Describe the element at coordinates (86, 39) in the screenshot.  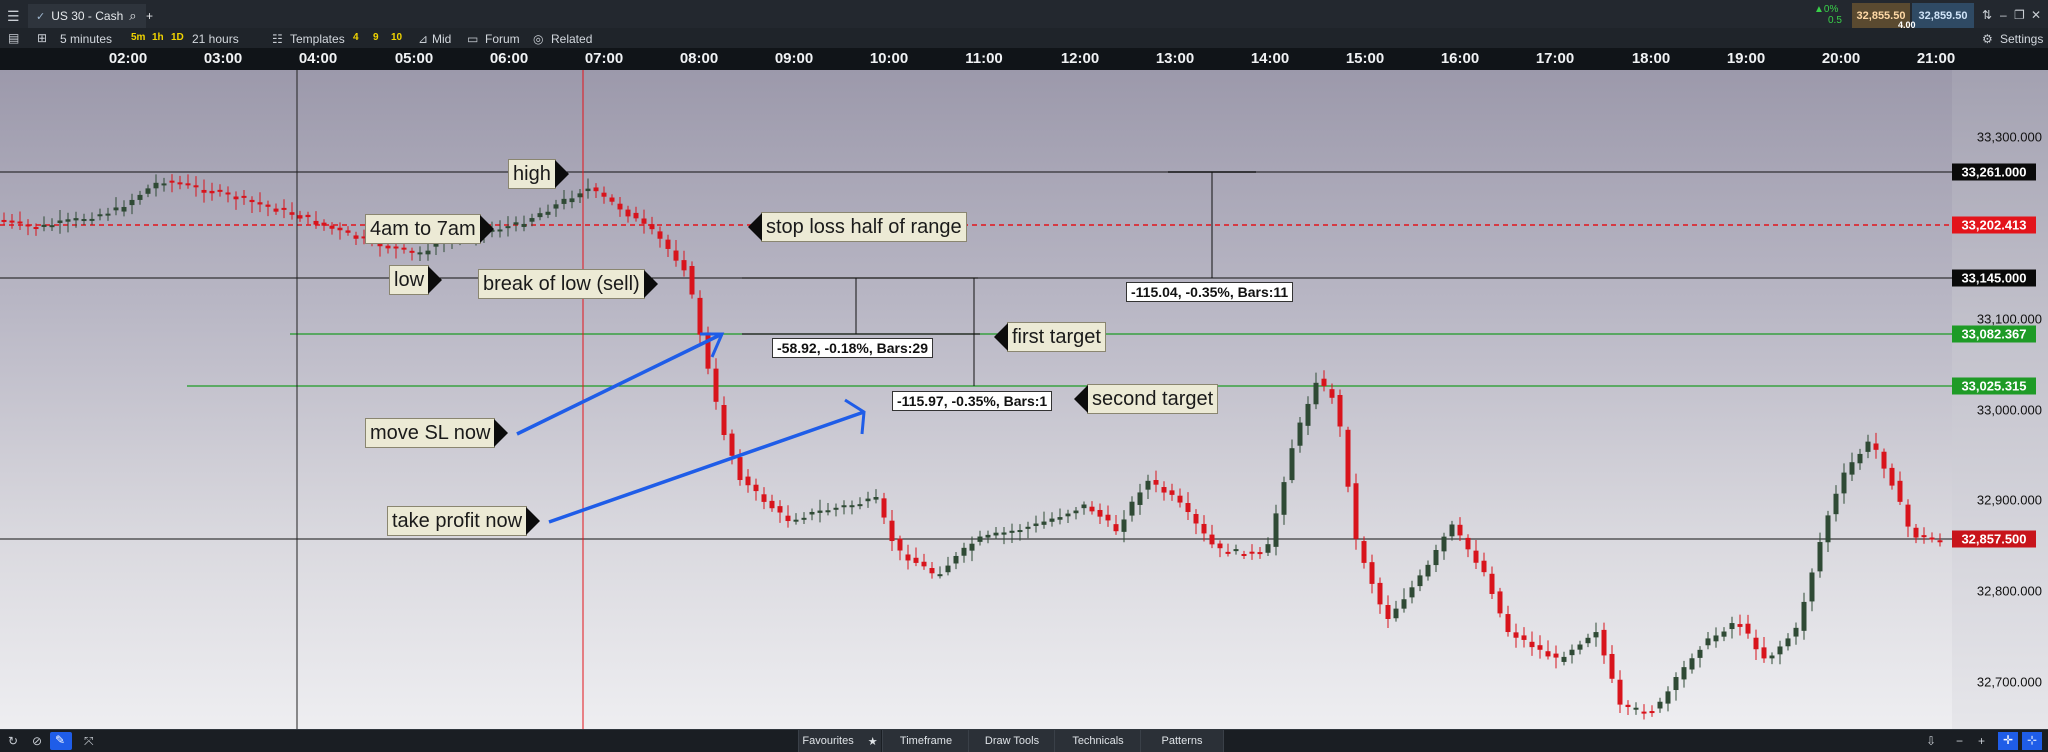
I see `interval-dropdown: 5 minutes` at that location.